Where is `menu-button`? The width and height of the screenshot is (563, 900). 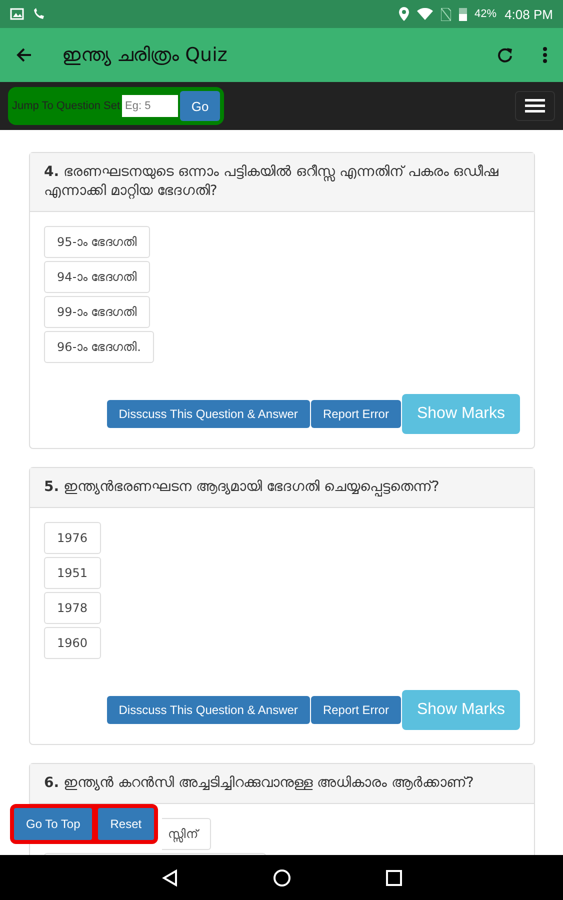
menu-button is located at coordinates (535, 106).